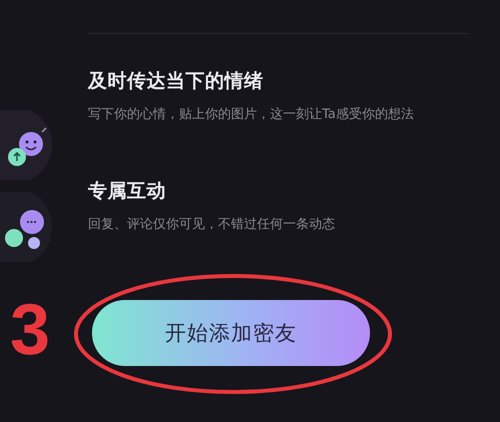  What do you see at coordinates (212, 225) in the screenshot?
I see `feature-description: 回复、评论仅你可见，不错过任何一条动态` at bounding box center [212, 225].